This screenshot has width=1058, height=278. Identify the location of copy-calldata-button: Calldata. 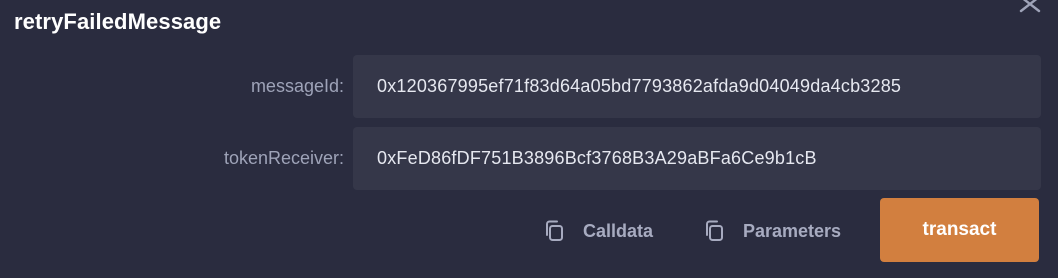
(598, 231).